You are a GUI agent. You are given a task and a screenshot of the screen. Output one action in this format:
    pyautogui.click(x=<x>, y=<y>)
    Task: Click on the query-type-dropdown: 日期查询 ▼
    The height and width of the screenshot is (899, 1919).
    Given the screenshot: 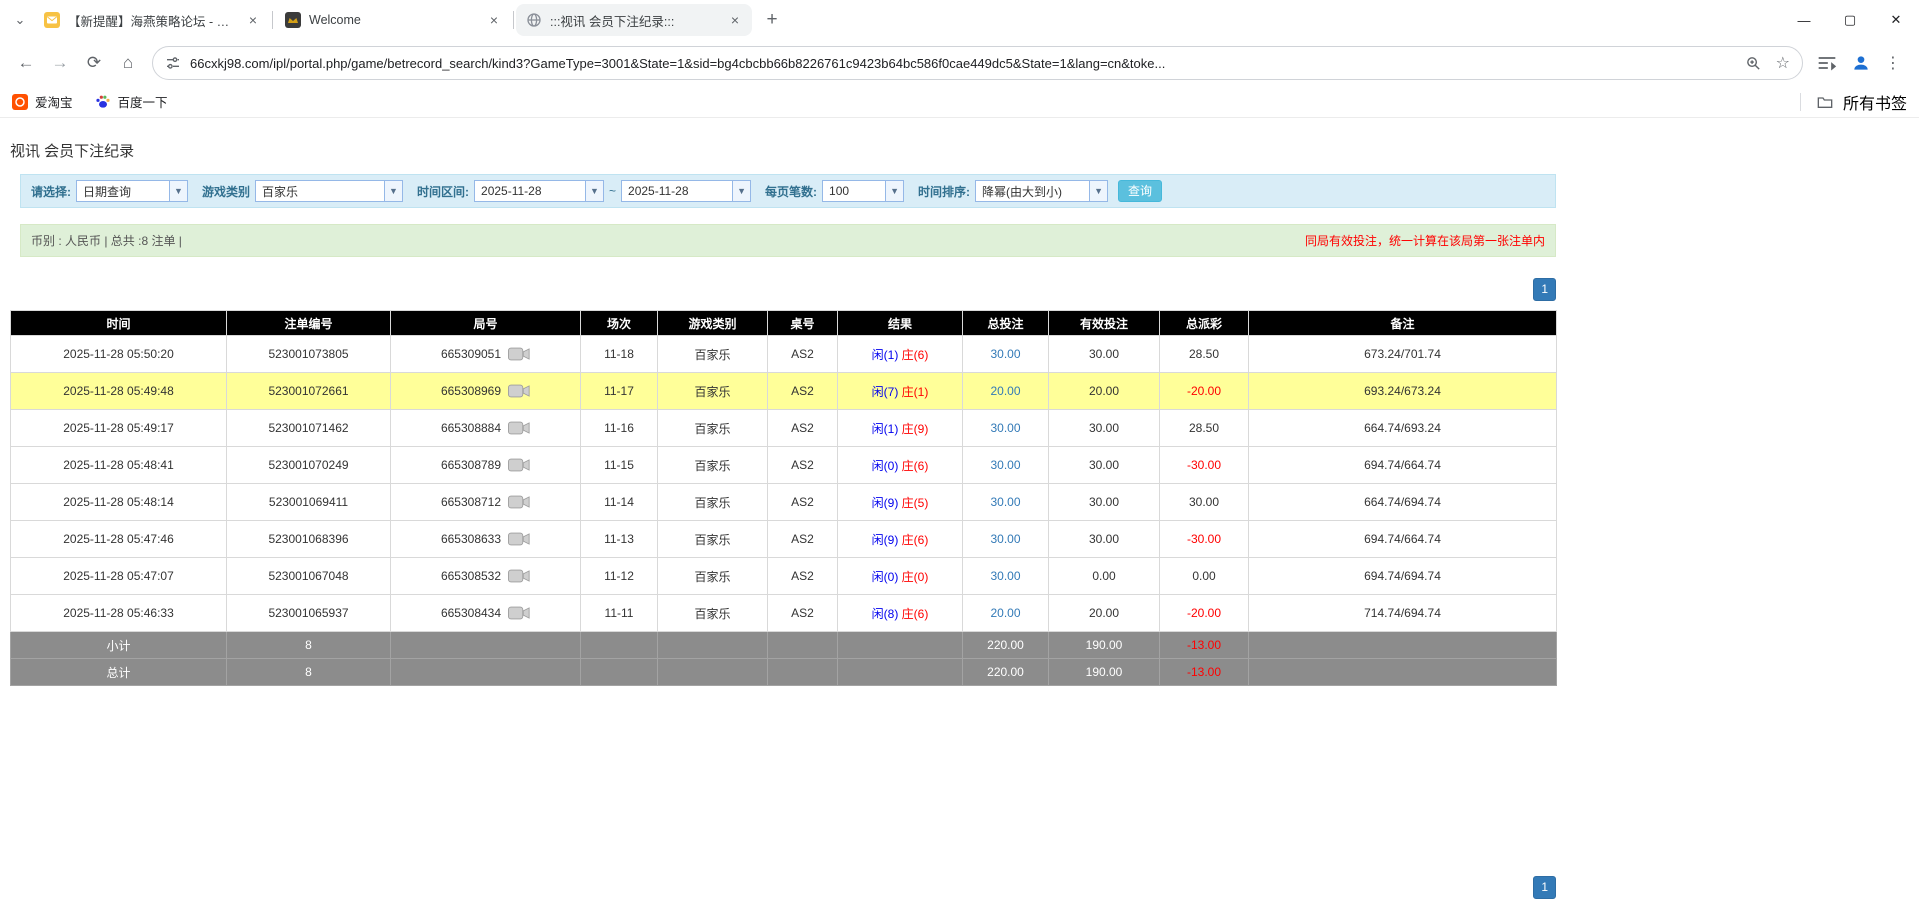 What is the action you would take?
    pyautogui.click(x=132, y=191)
    